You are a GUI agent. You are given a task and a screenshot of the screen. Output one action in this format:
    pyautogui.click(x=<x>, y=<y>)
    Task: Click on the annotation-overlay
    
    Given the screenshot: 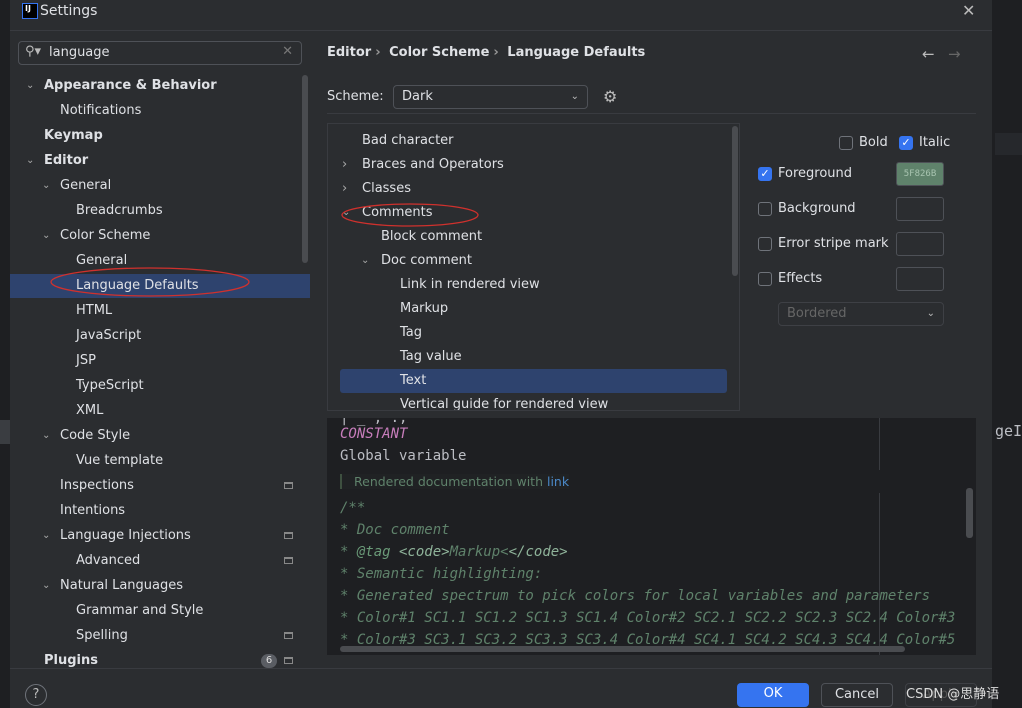 What is the action you would take?
    pyautogui.click(x=264, y=250)
    